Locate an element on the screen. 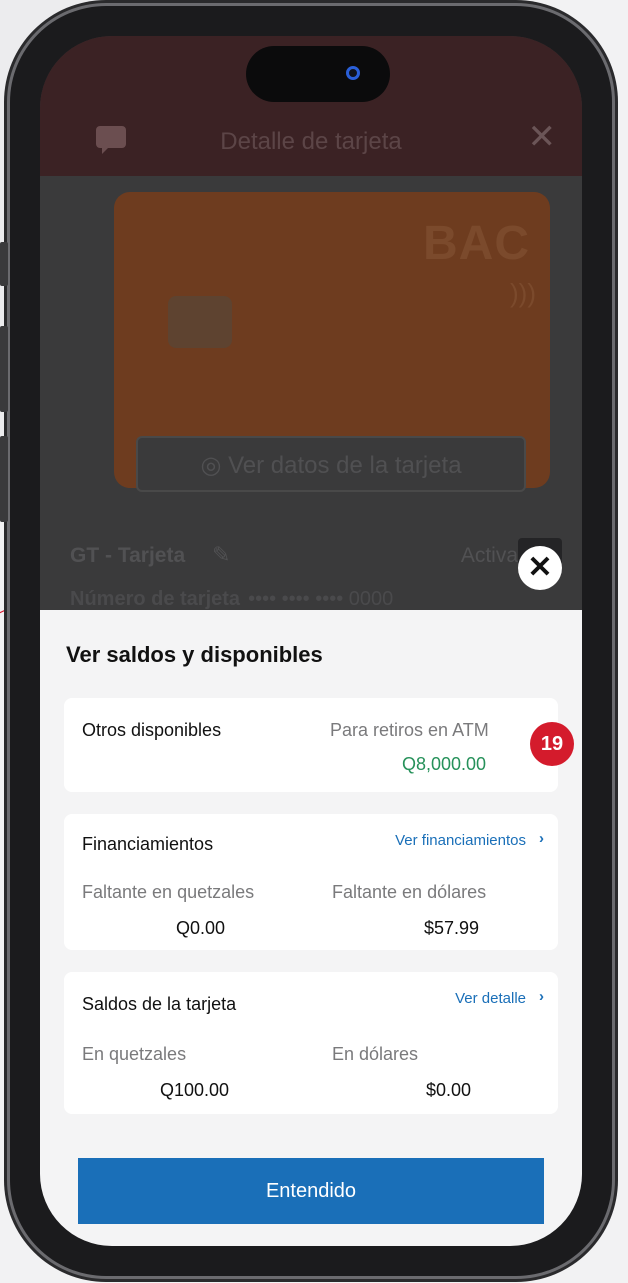 This screenshot has height=1283, width=628. notification-badge: 19 is located at coordinates (552, 744).